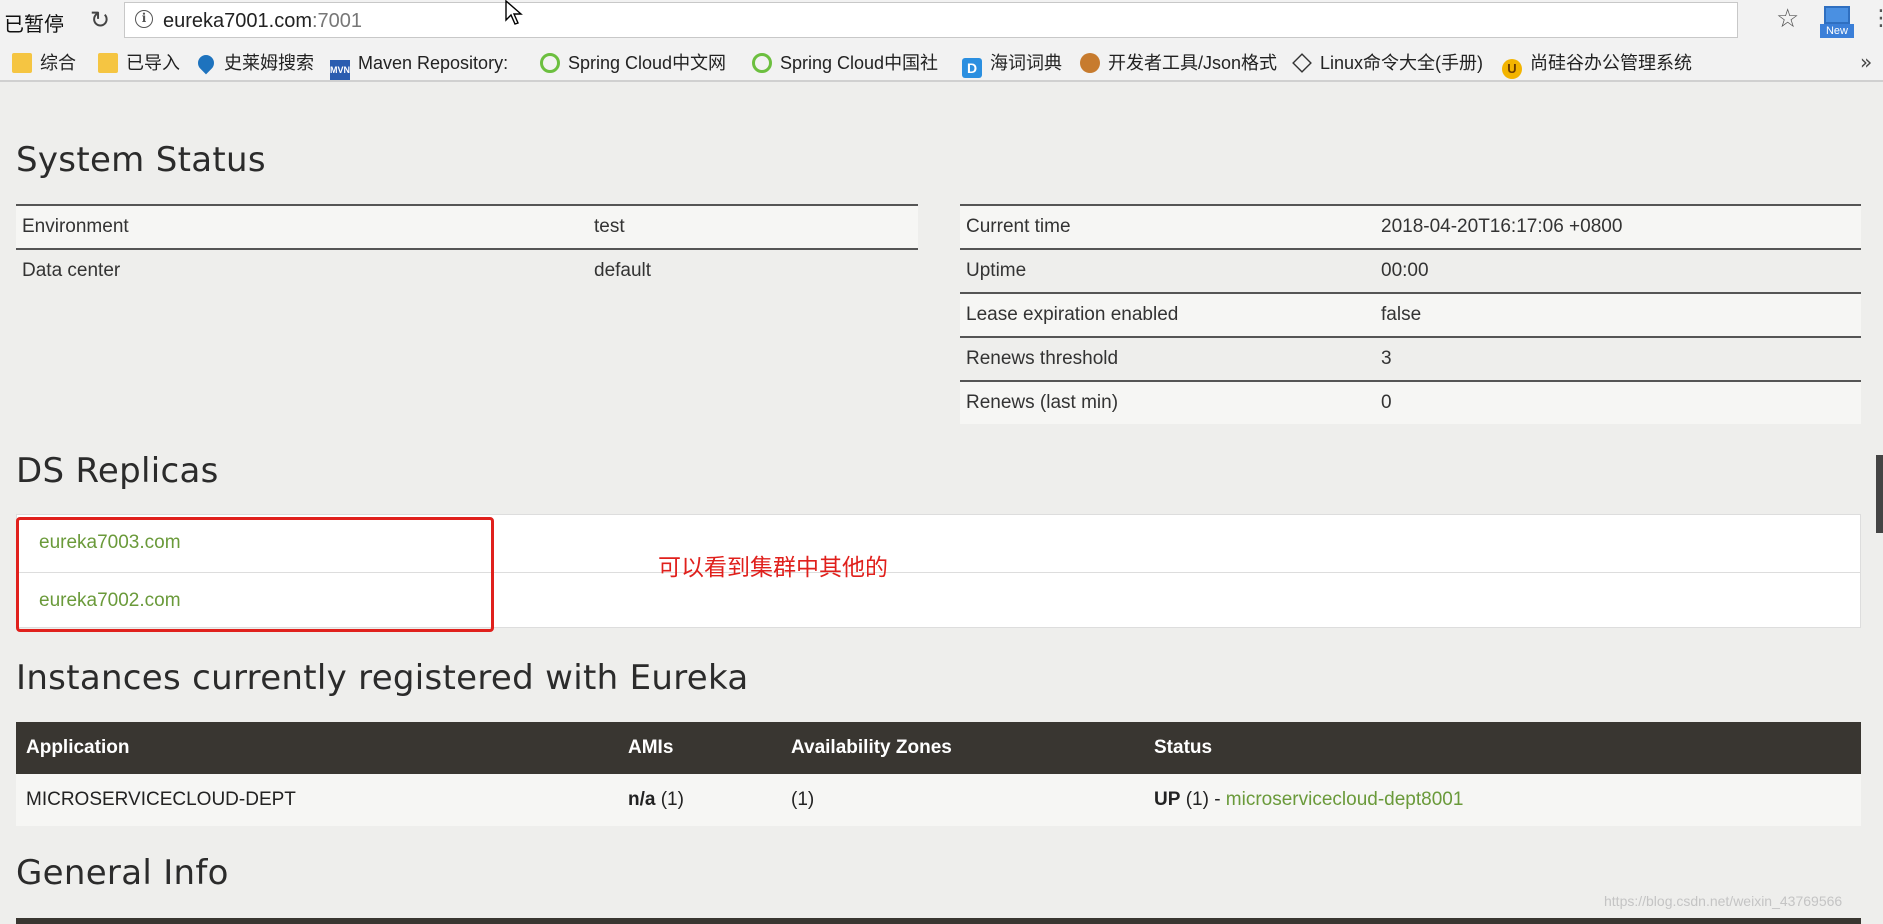 The width and height of the screenshot is (1883, 924). I want to click on status-cell: UP (1) - microservicecloud-dept8001, so click(1502, 800).